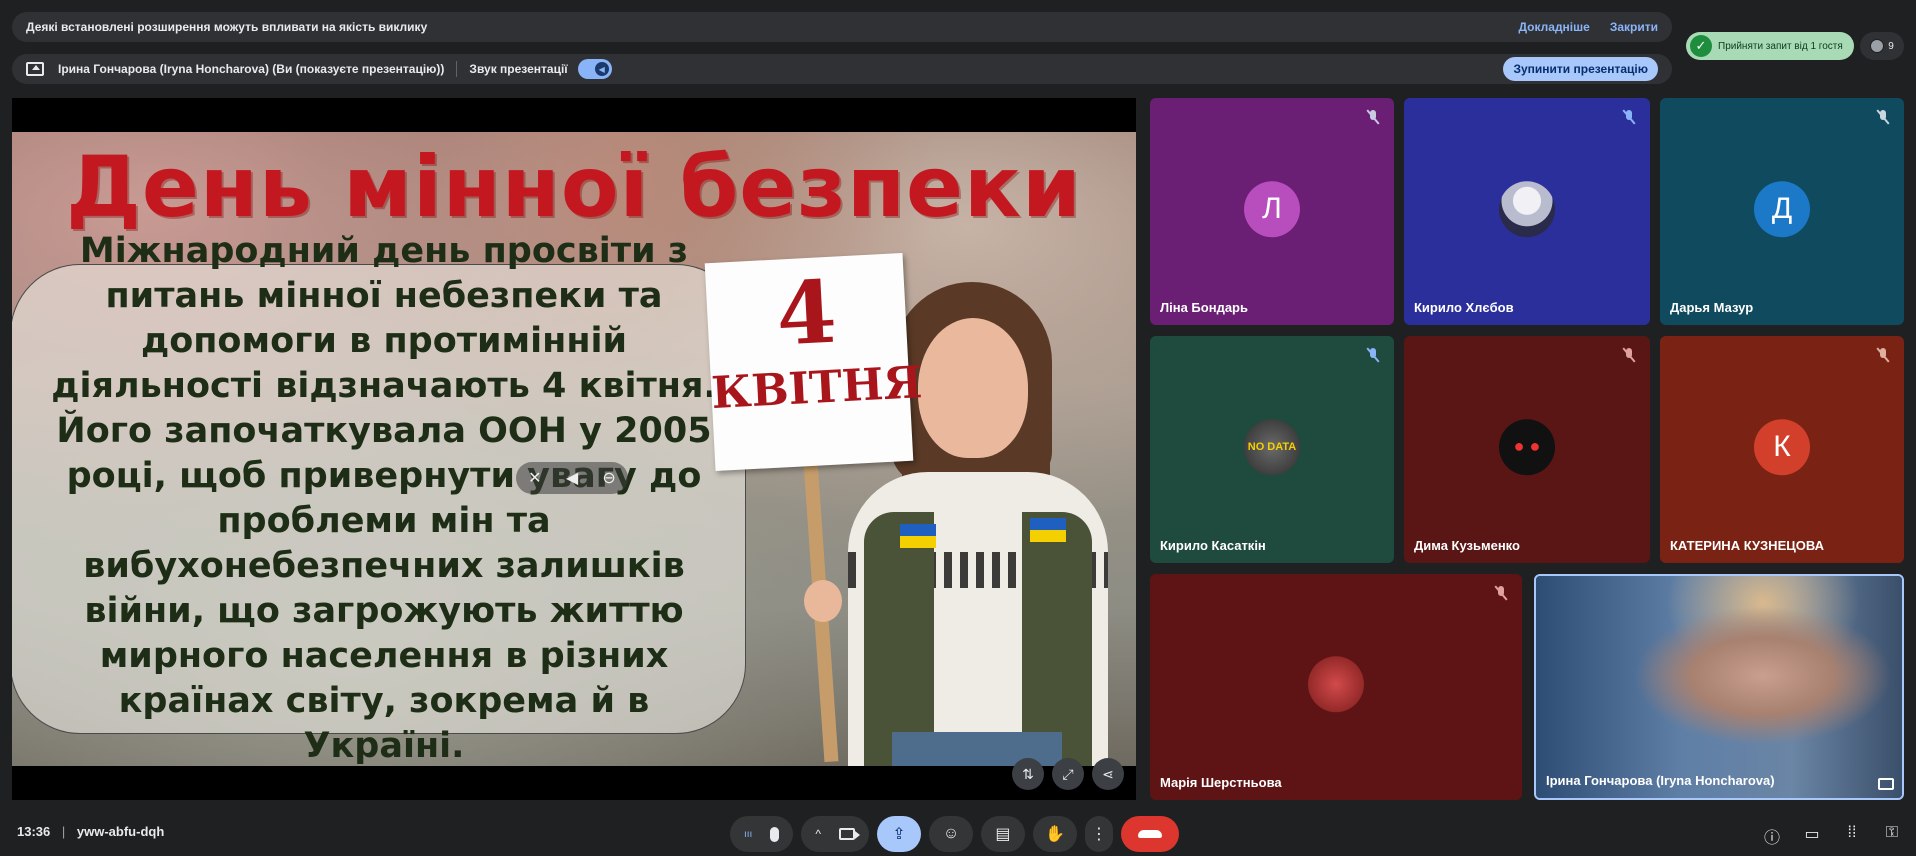  I want to click on participant-tile: Д Дарья Мазур, so click(1782, 211).